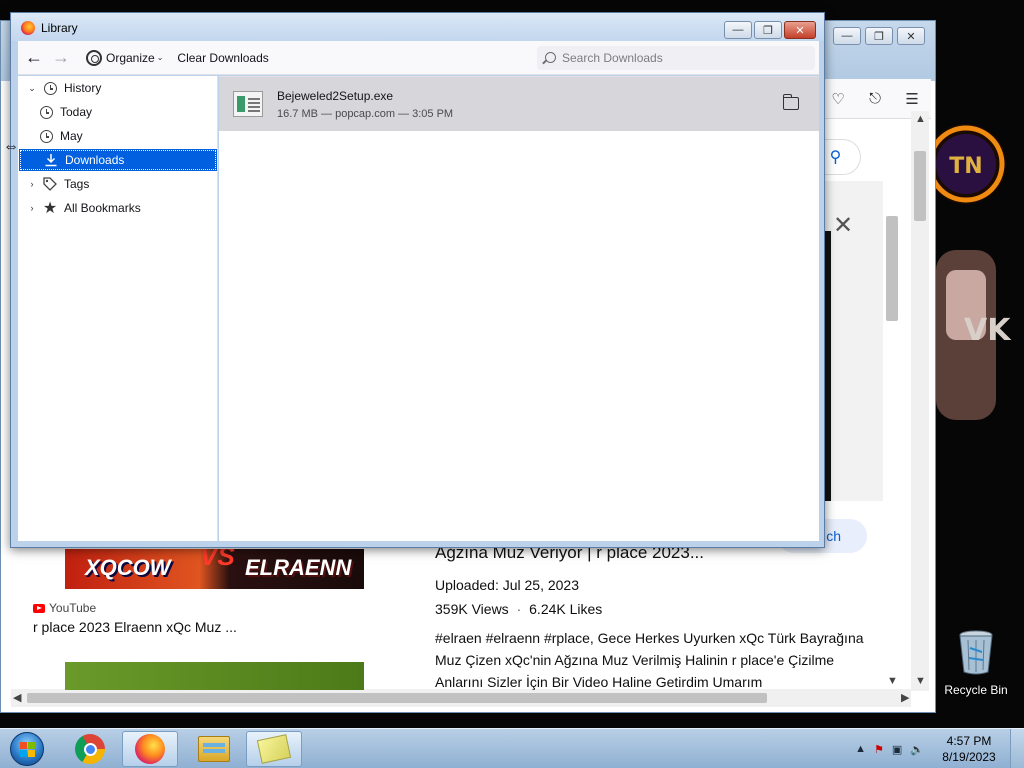 The width and height of the screenshot is (1024, 768). What do you see at coordinates (27, 749) in the screenshot?
I see `start-button` at bounding box center [27, 749].